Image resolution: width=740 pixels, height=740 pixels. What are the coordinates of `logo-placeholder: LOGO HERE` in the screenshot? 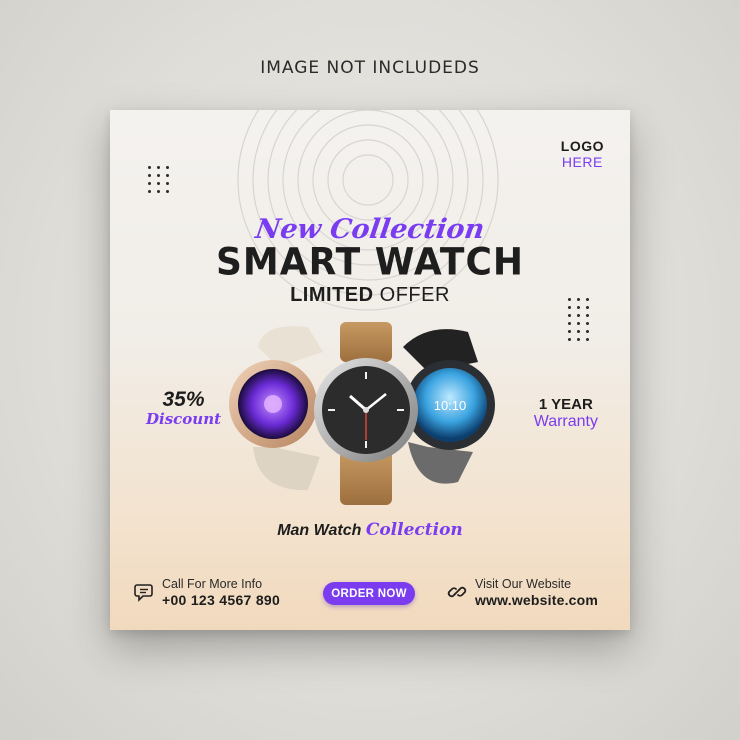 It's located at (582, 154).